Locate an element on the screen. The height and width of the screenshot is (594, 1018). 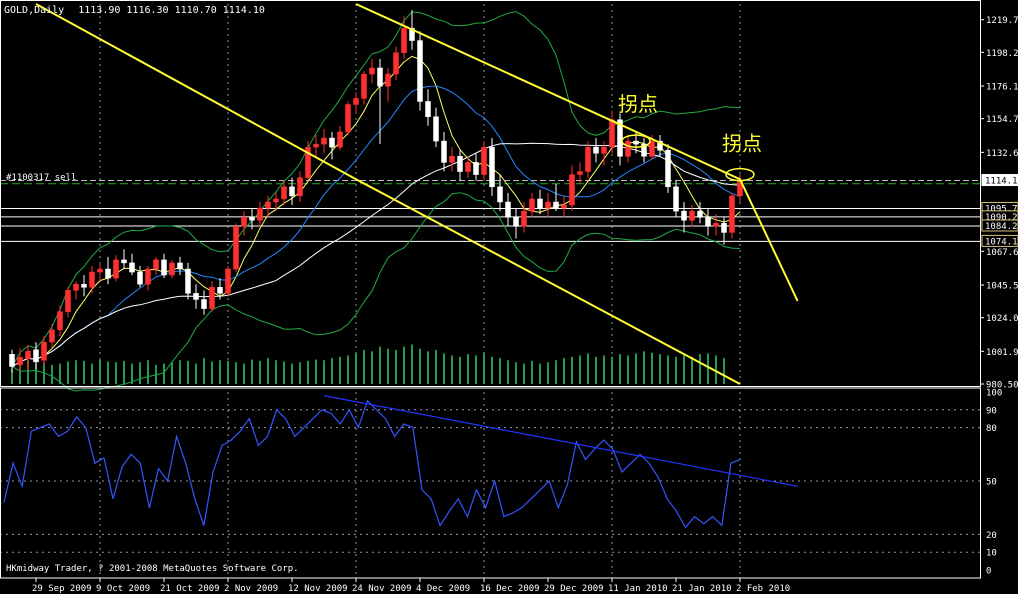
volume-bars is located at coordinates (368, 364).